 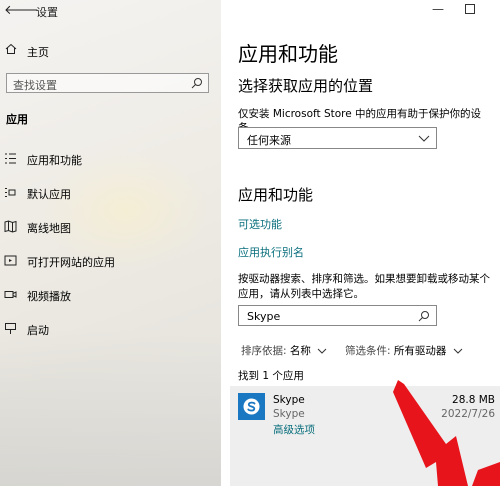 What do you see at coordinates (276, 195) in the screenshot?
I see `apps-features-heading: 应用和功能` at bounding box center [276, 195].